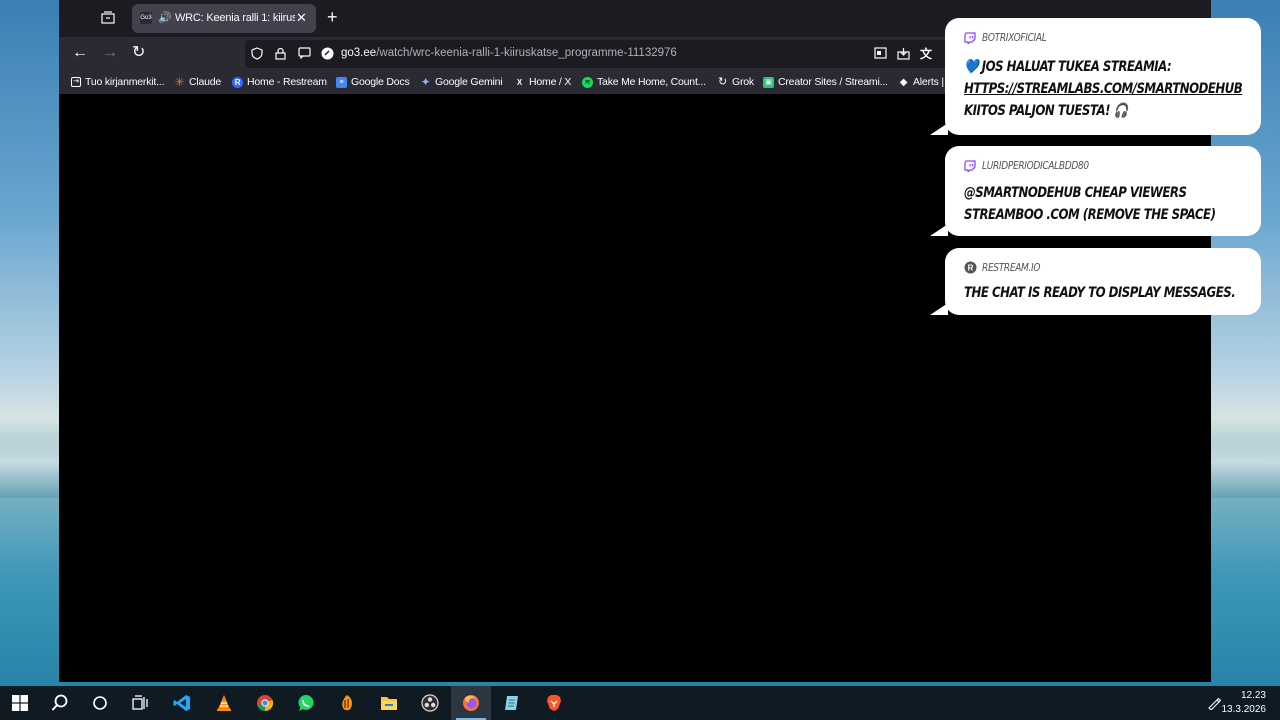  I want to click on tracking-shield-icon, so click(257, 55).